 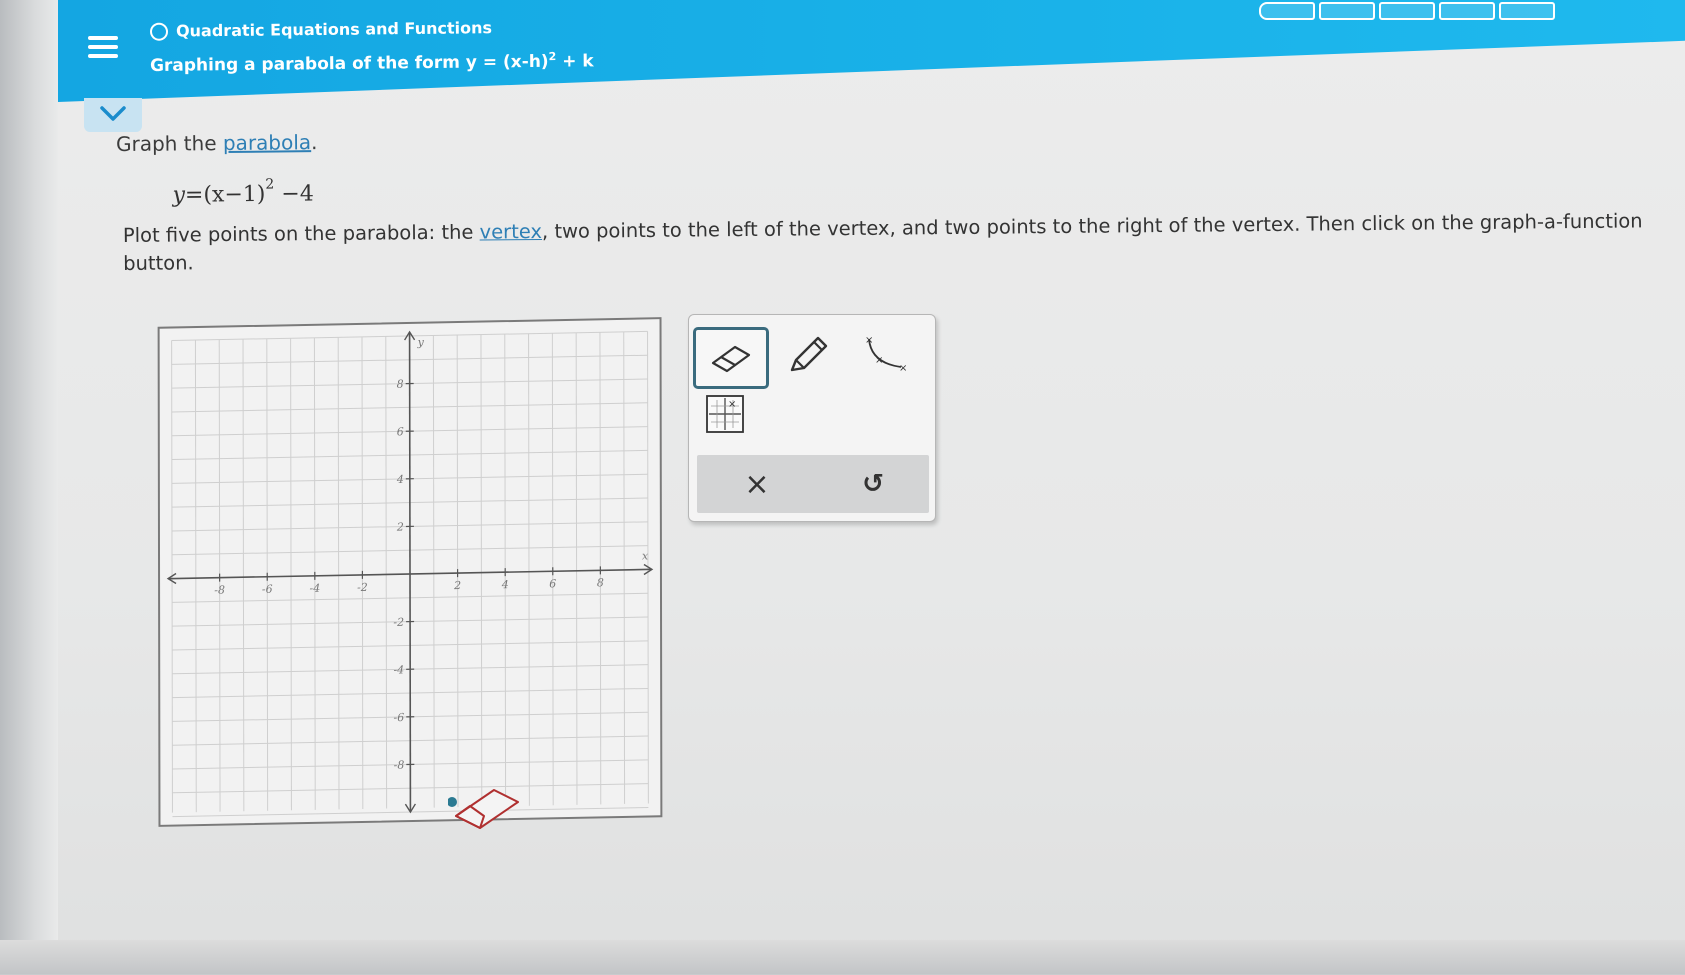 I want to click on x-tick-label: 6, so click(x=552, y=583).